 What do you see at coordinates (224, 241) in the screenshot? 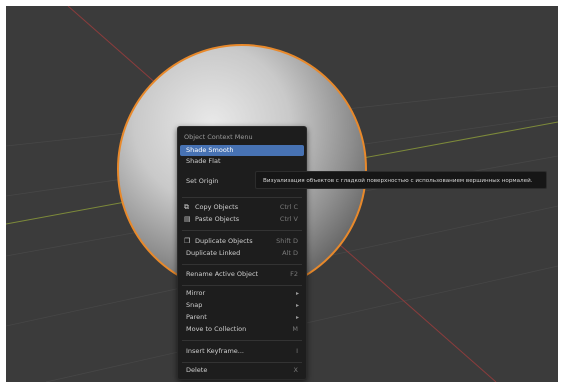
I see `menu-item-label: Duplicate Objects` at bounding box center [224, 241].